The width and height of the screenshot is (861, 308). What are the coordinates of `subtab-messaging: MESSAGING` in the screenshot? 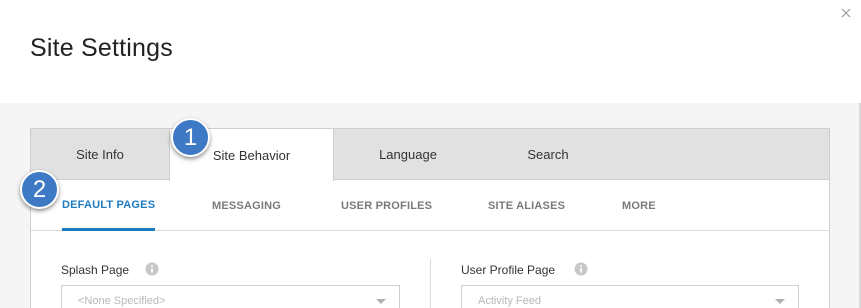 It's located at (246, 206).